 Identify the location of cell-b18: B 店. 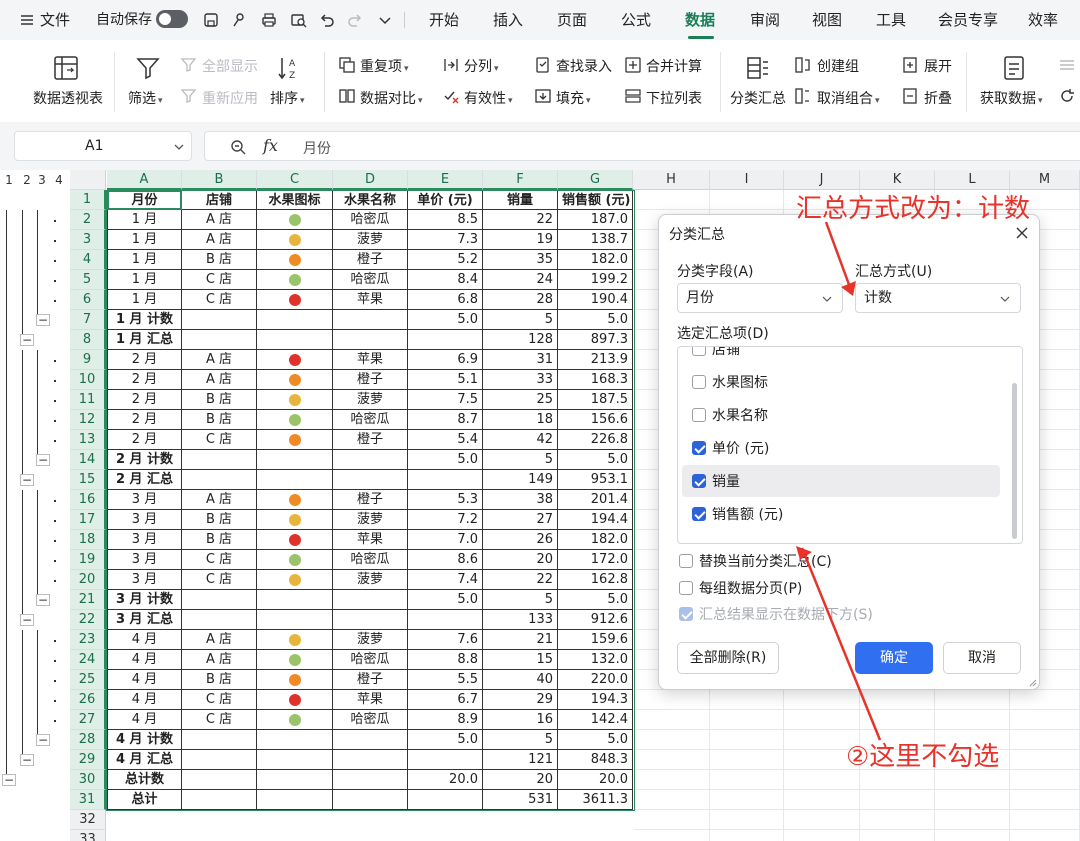
(219, 540).